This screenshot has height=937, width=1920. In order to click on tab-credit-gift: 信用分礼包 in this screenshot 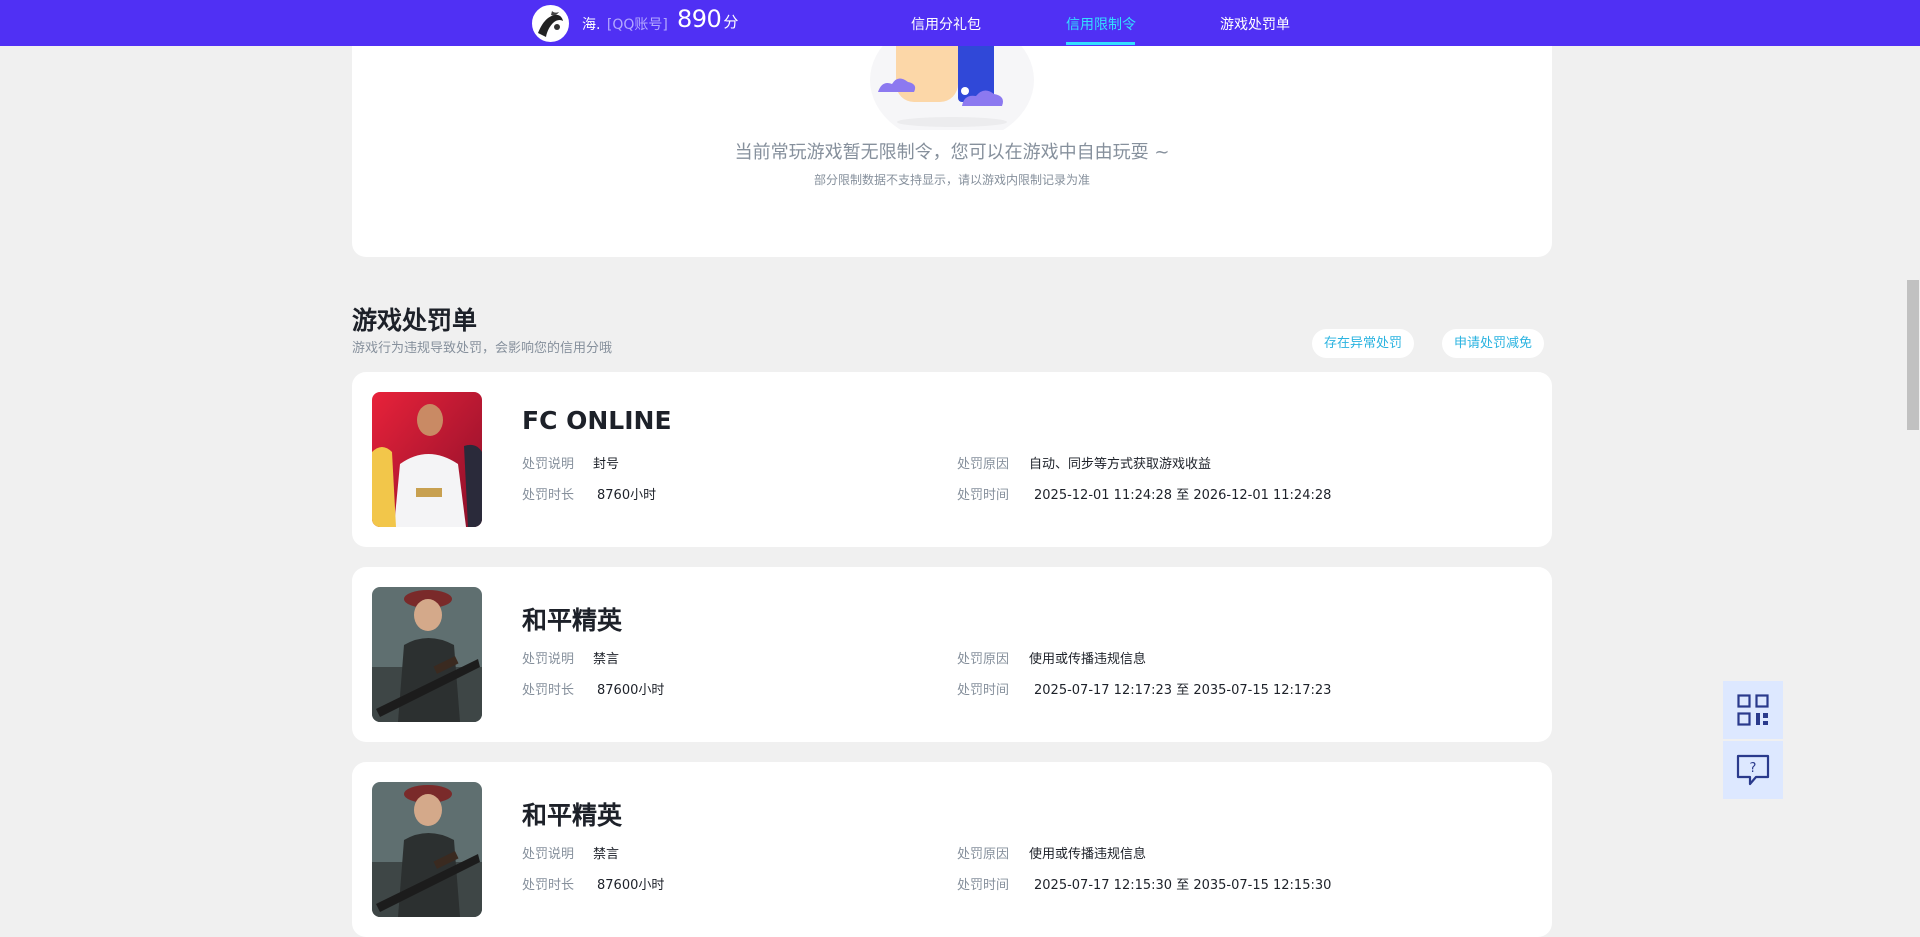, I will do `click(946, 24)`.